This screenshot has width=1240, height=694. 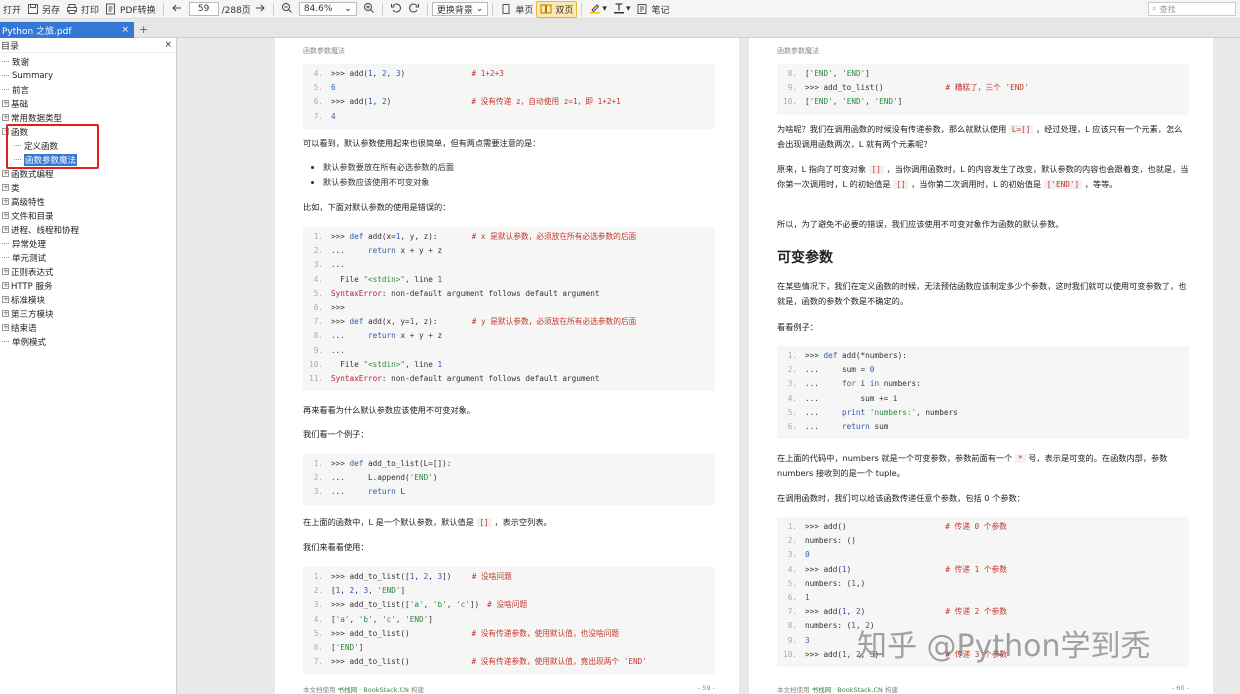 I want to click on print-label: 打印, so click(x=90, y=10).